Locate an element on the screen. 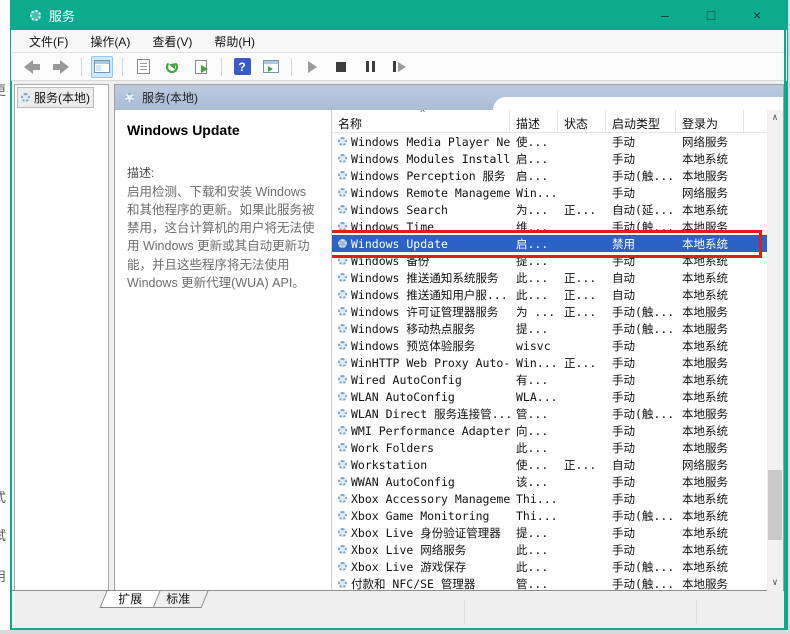  scroll-up-button: ∧ is located at coordinates (775, 118).